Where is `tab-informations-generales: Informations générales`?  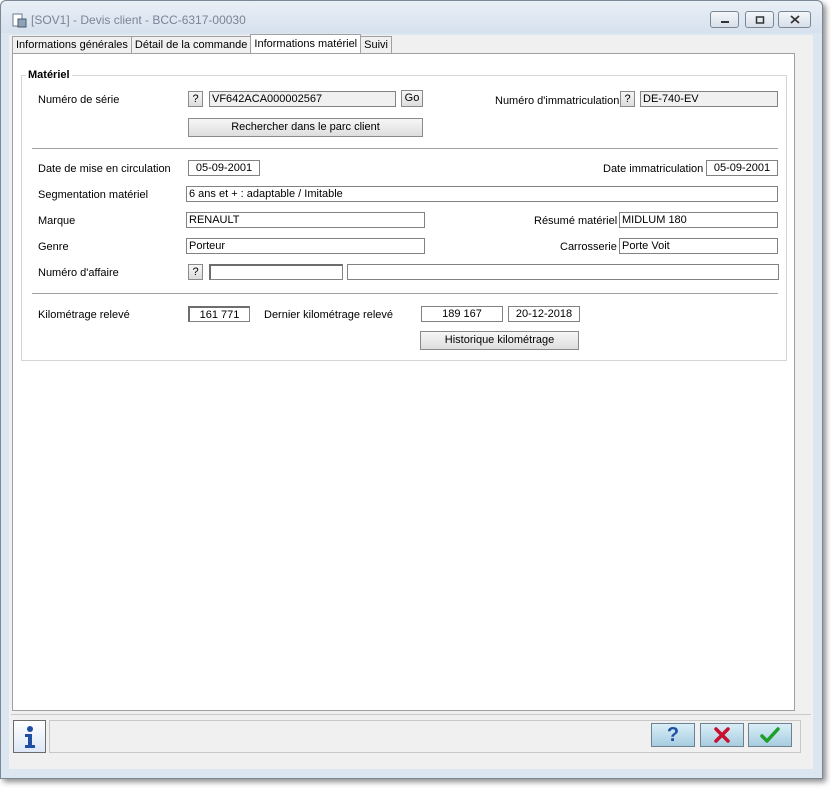 tab-informations-generales: Informations générales is located at coordinates (72, 44).